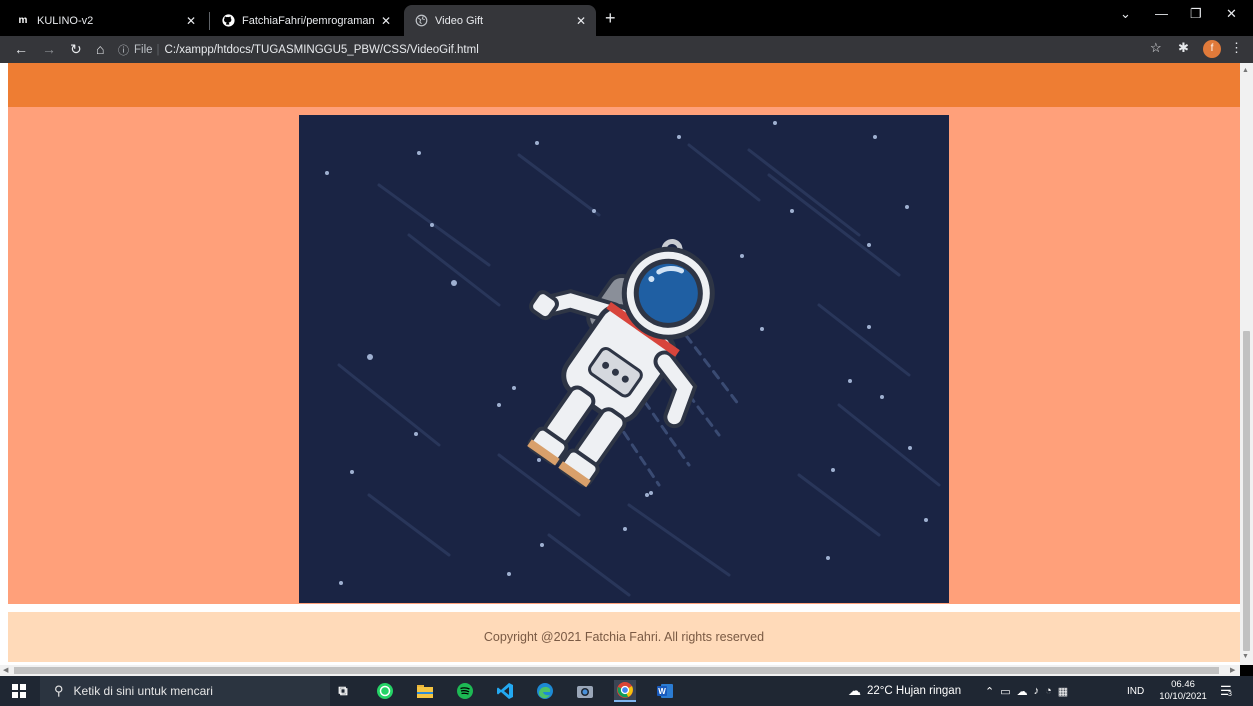 This screenshot has height=706, width=1253. What do you see at coordinates (500, 20) in the screenshot?
I see `tab-video-gift: Video Gift ✕` at bounding box center [500, 20].